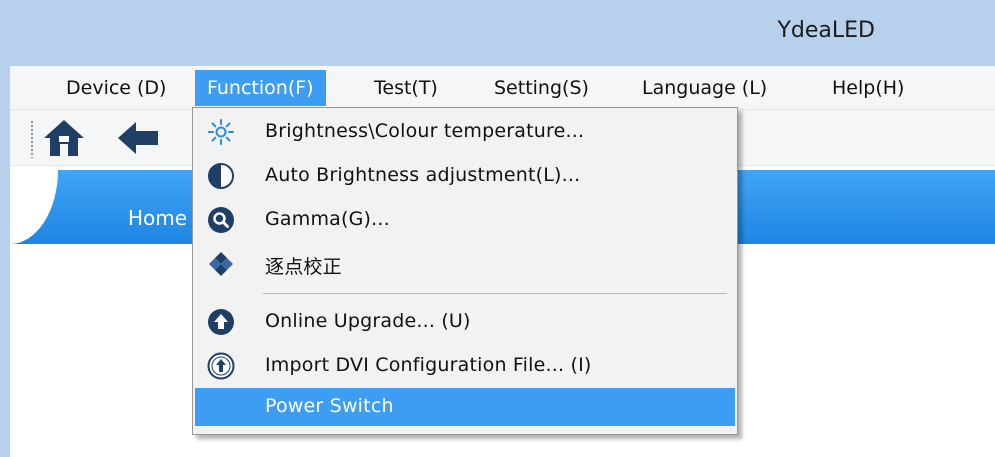  Describe the element at coordinates (868, 88) in the screenshot. I see `menu-help: Help(H)` at that location.